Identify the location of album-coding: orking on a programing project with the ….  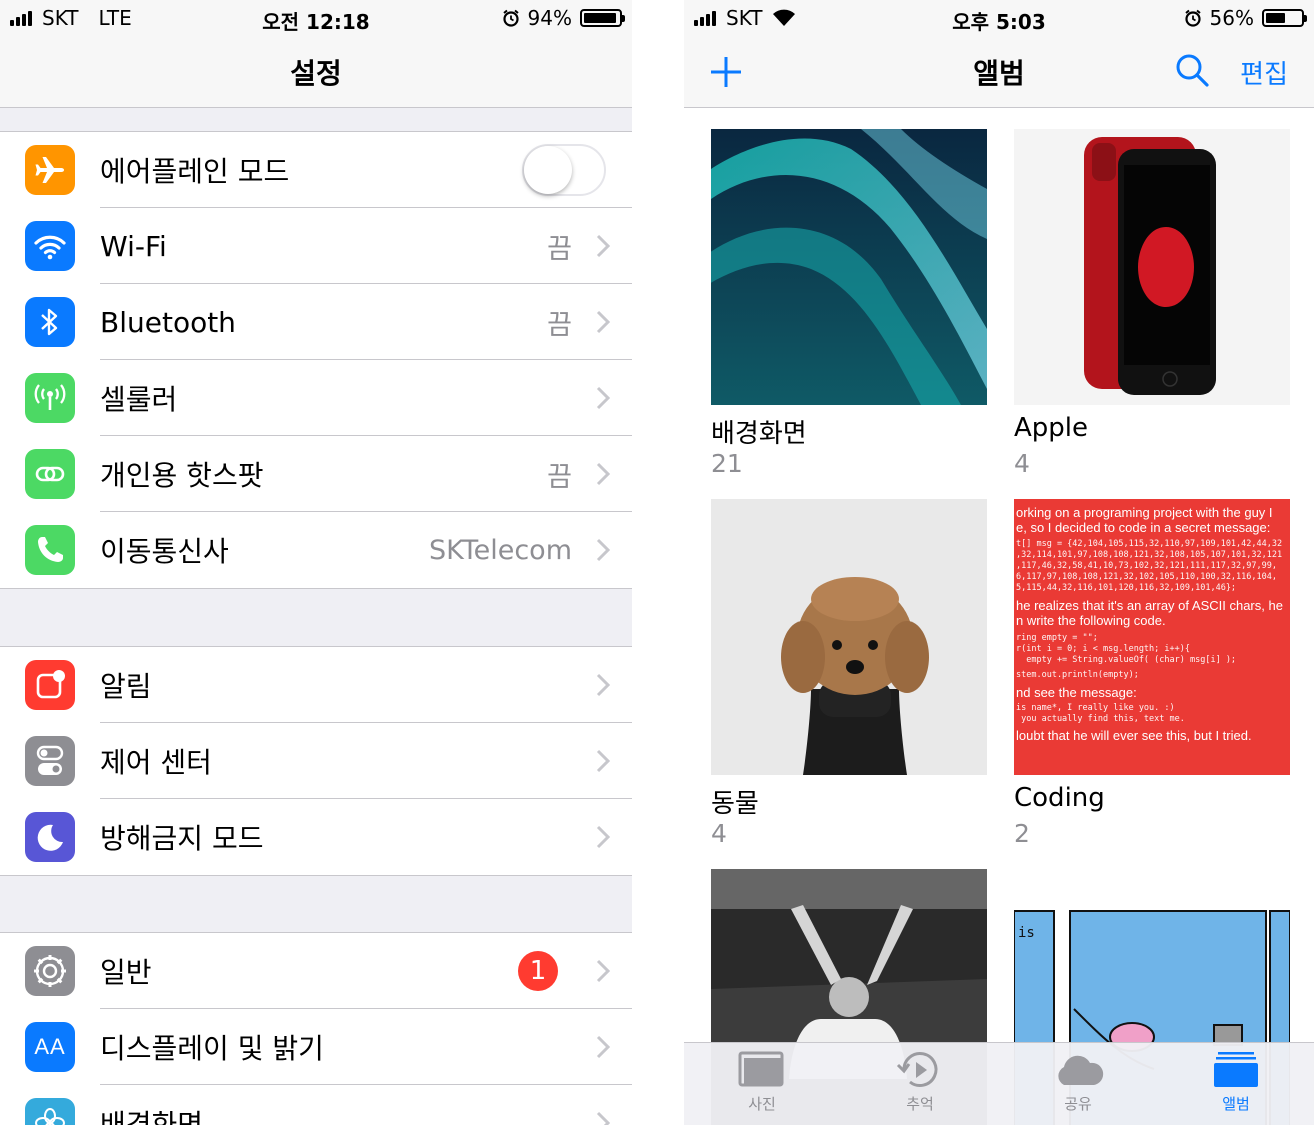
(1152, 673).